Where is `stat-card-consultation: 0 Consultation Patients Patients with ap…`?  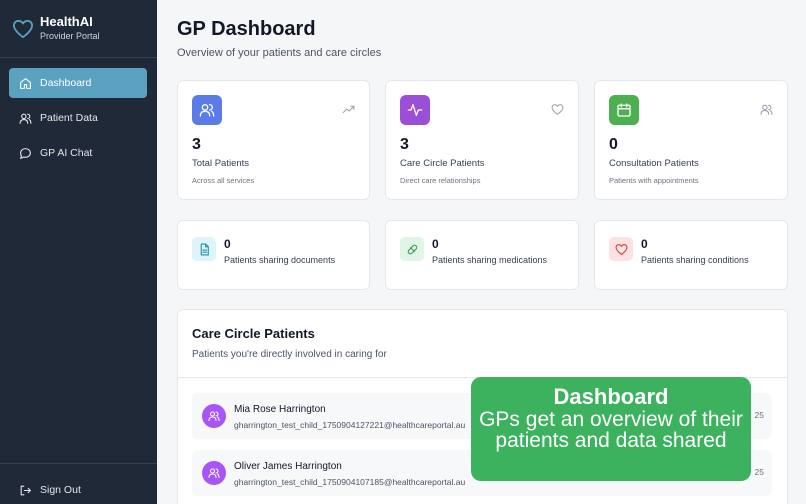 stat-card-consultation: 0 Consultation Patients Patients with ap… is located at coordinates (691, 140).